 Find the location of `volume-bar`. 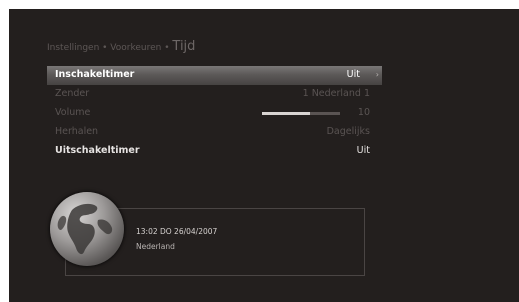

volume-bar is located at coordinates (301, 113).